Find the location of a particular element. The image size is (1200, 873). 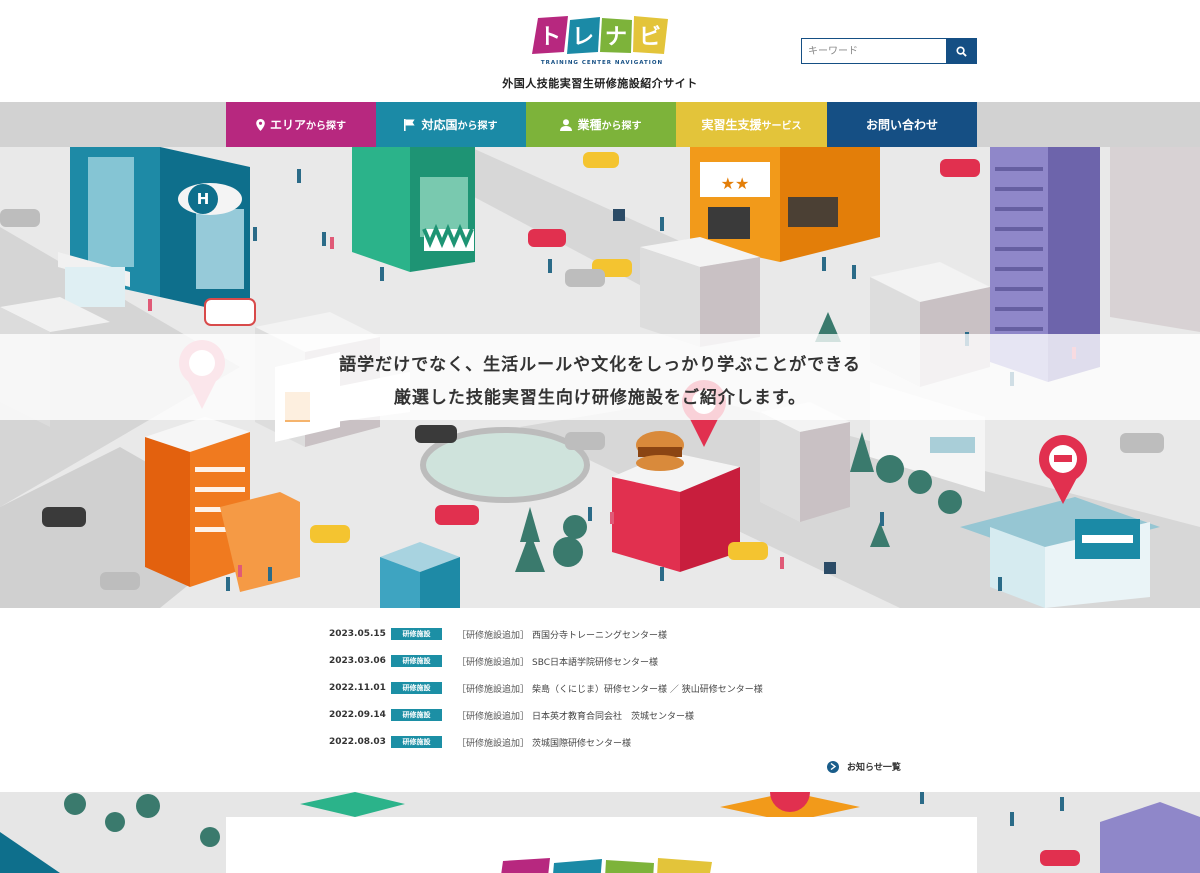

person-icon is located at coordinates (566, 124).